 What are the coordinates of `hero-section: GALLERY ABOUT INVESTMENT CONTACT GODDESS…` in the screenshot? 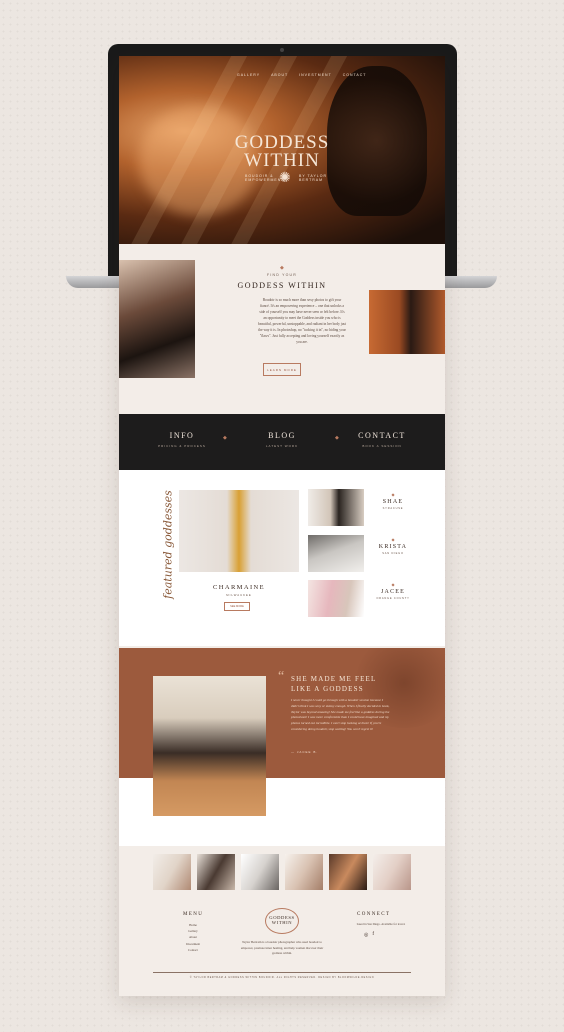 It's located at (282, 150).